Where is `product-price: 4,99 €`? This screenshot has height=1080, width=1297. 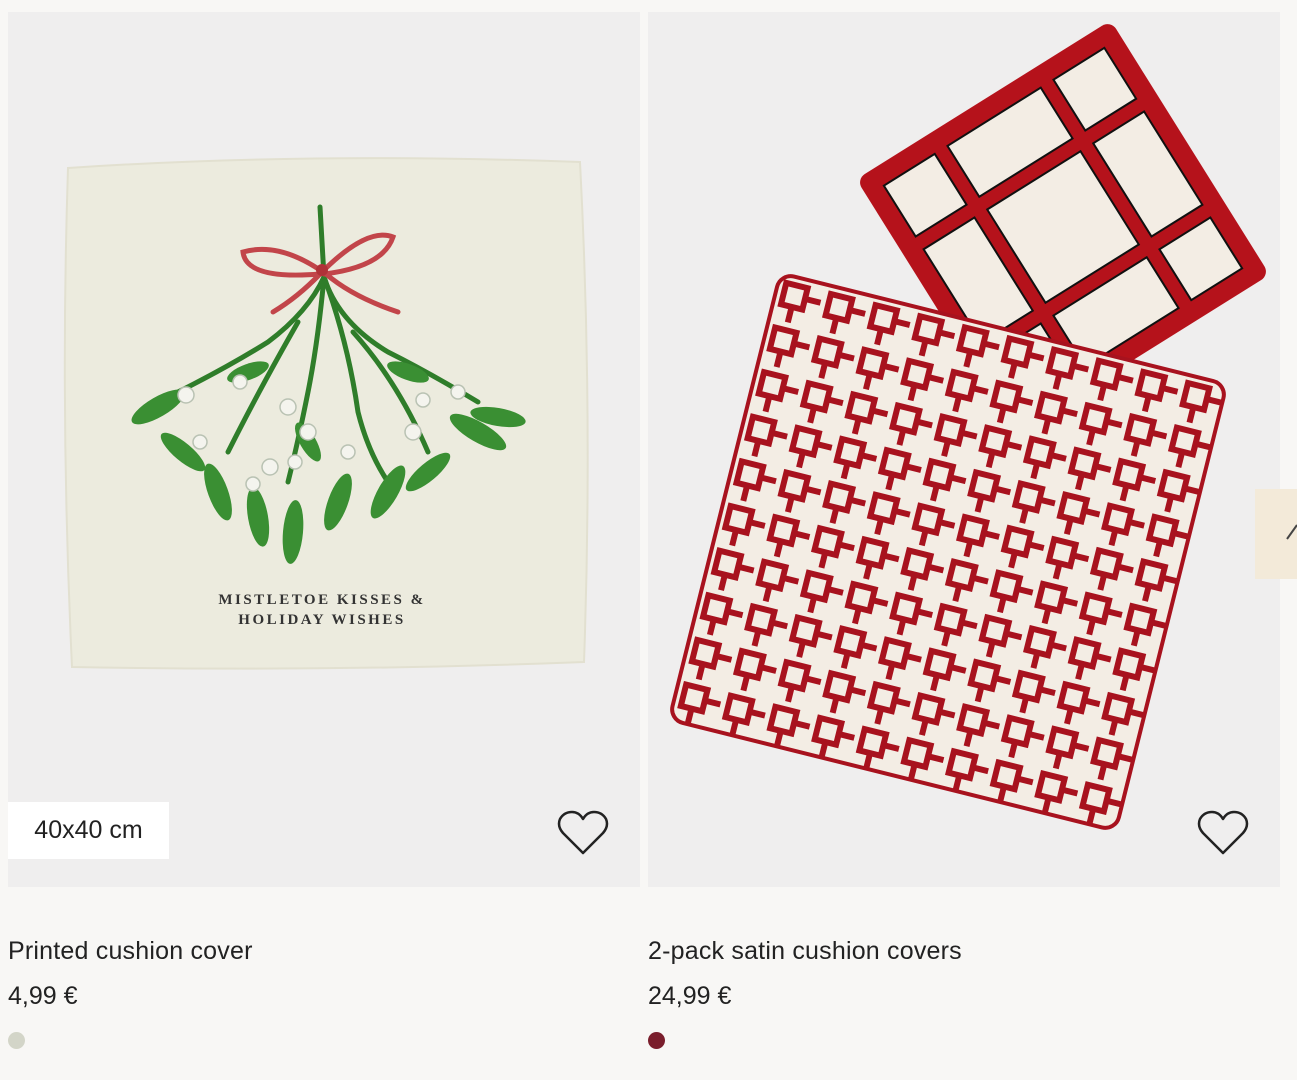
product-price: 4,99 € is located at coordinates (43, 996).